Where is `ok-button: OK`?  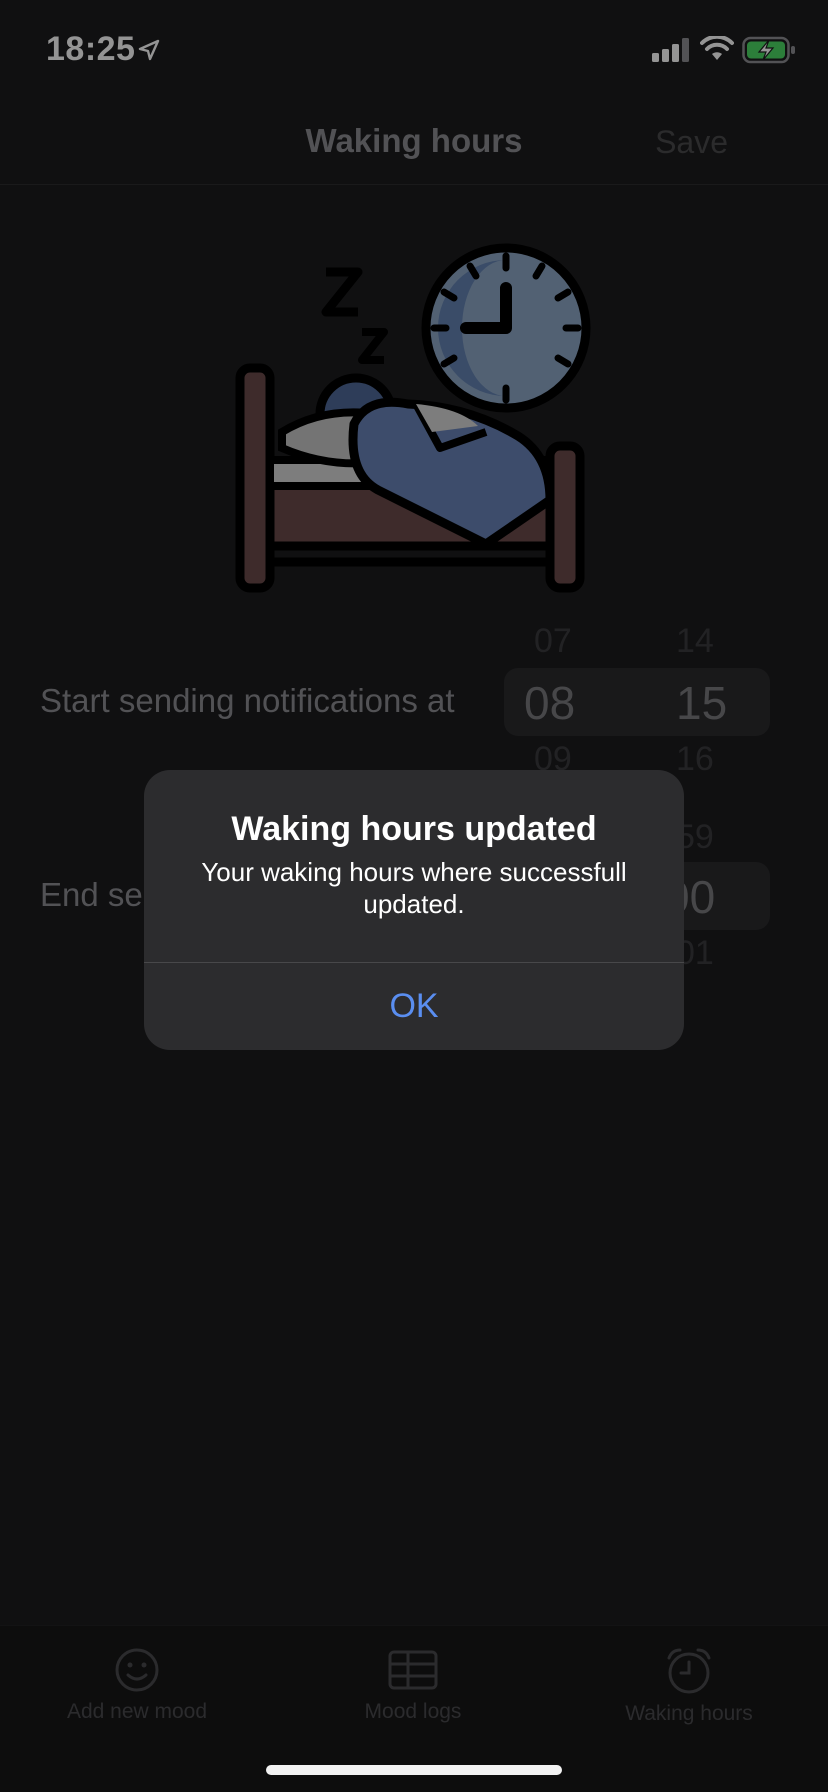
ok-button: OK is located at coordinates (414, 1006).